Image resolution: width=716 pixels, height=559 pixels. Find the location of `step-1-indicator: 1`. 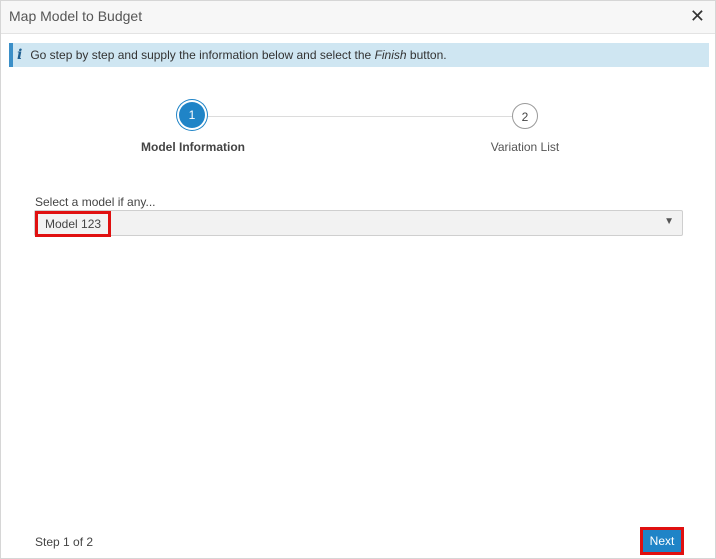

step-1-indicator: 1 is located at coordinates (192, 115).